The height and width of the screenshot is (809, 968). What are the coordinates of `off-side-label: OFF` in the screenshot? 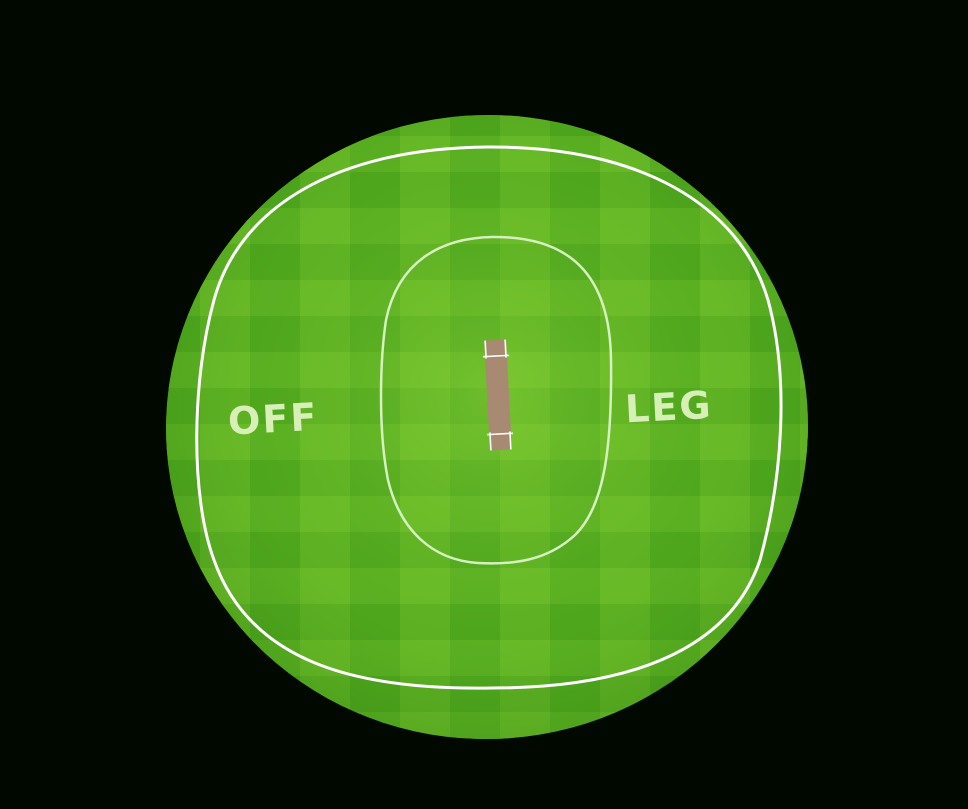 It's located at (273, 419).